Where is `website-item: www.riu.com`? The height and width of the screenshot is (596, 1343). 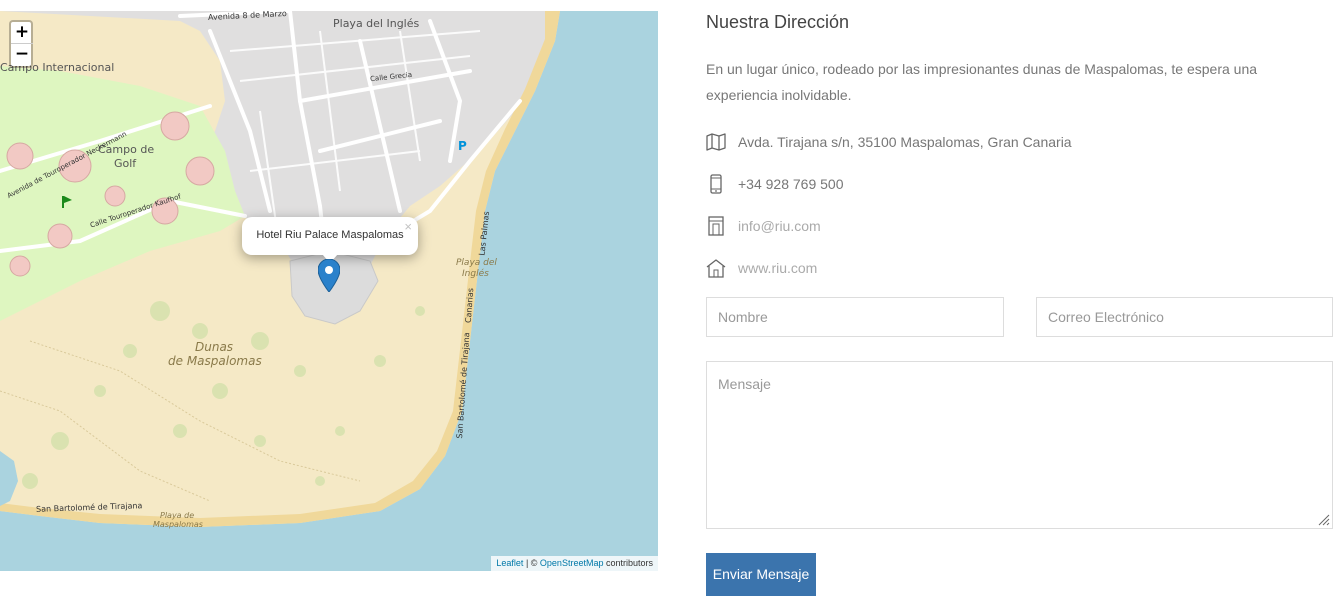 website-item: www.riu.com is located at coordinates (1016, 268).